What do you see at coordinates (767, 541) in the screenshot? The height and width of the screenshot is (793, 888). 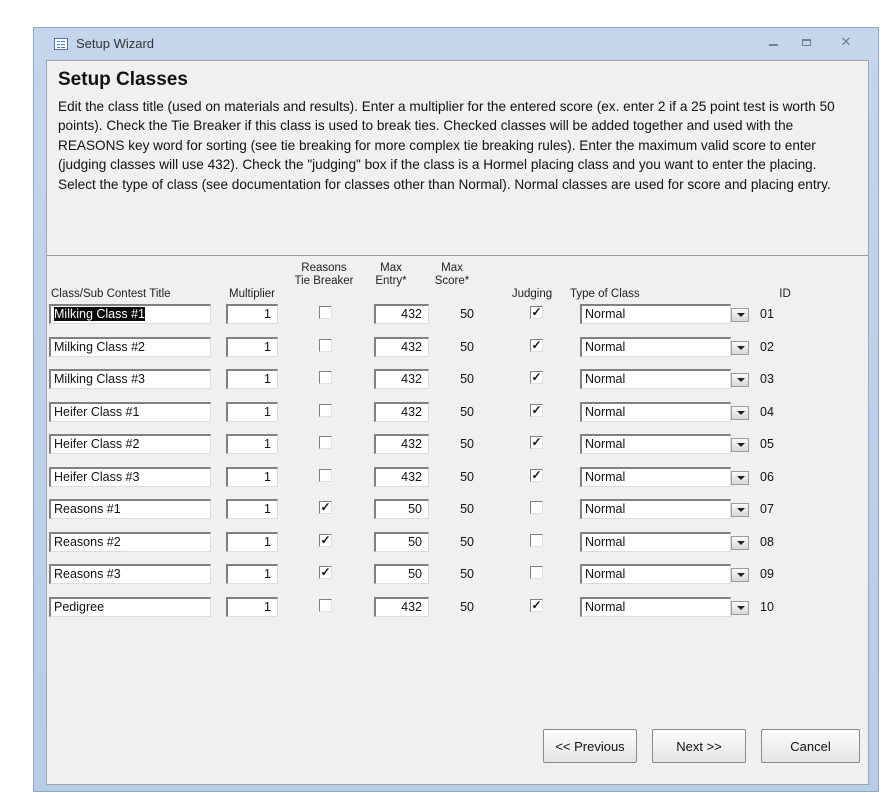 I see `class-id: 08` at bounding box center [767, 541].